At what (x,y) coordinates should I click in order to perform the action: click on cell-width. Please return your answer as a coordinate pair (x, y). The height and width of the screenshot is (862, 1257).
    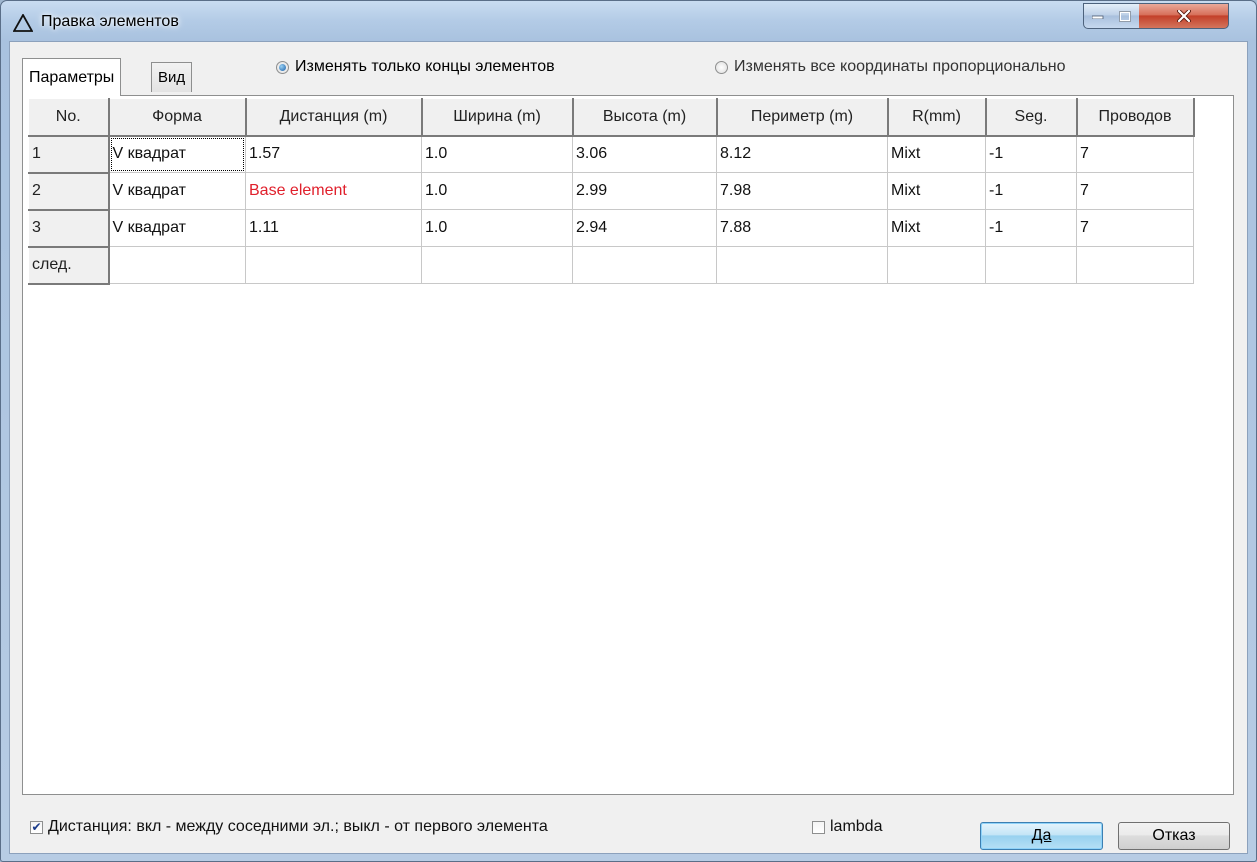
    Looking at the image, I should click on (497, 265).